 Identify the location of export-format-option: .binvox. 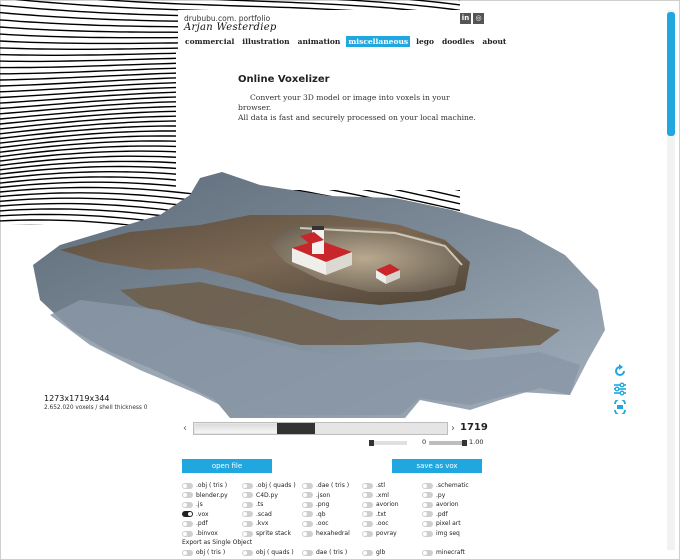
(200, 533).